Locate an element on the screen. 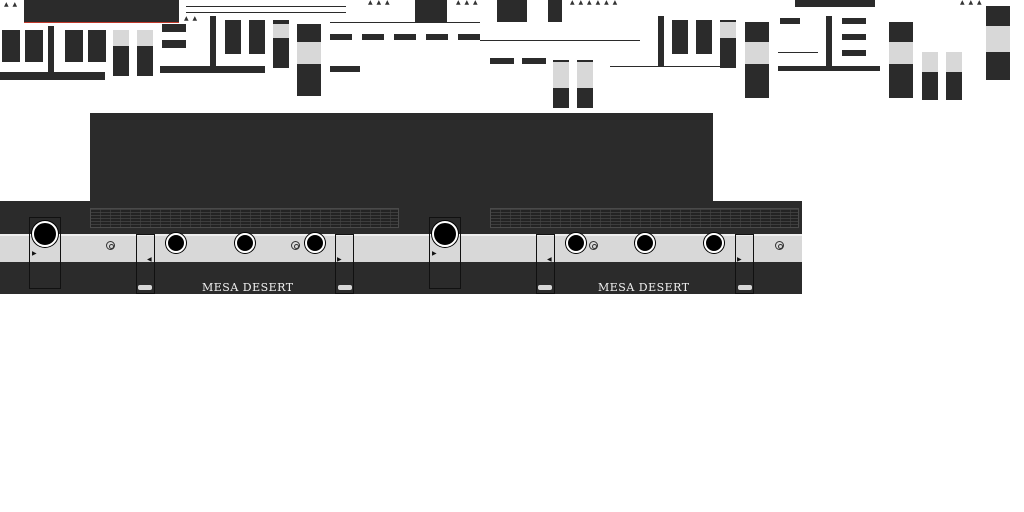  vent-grille-left is located at coordinates (244, 218).